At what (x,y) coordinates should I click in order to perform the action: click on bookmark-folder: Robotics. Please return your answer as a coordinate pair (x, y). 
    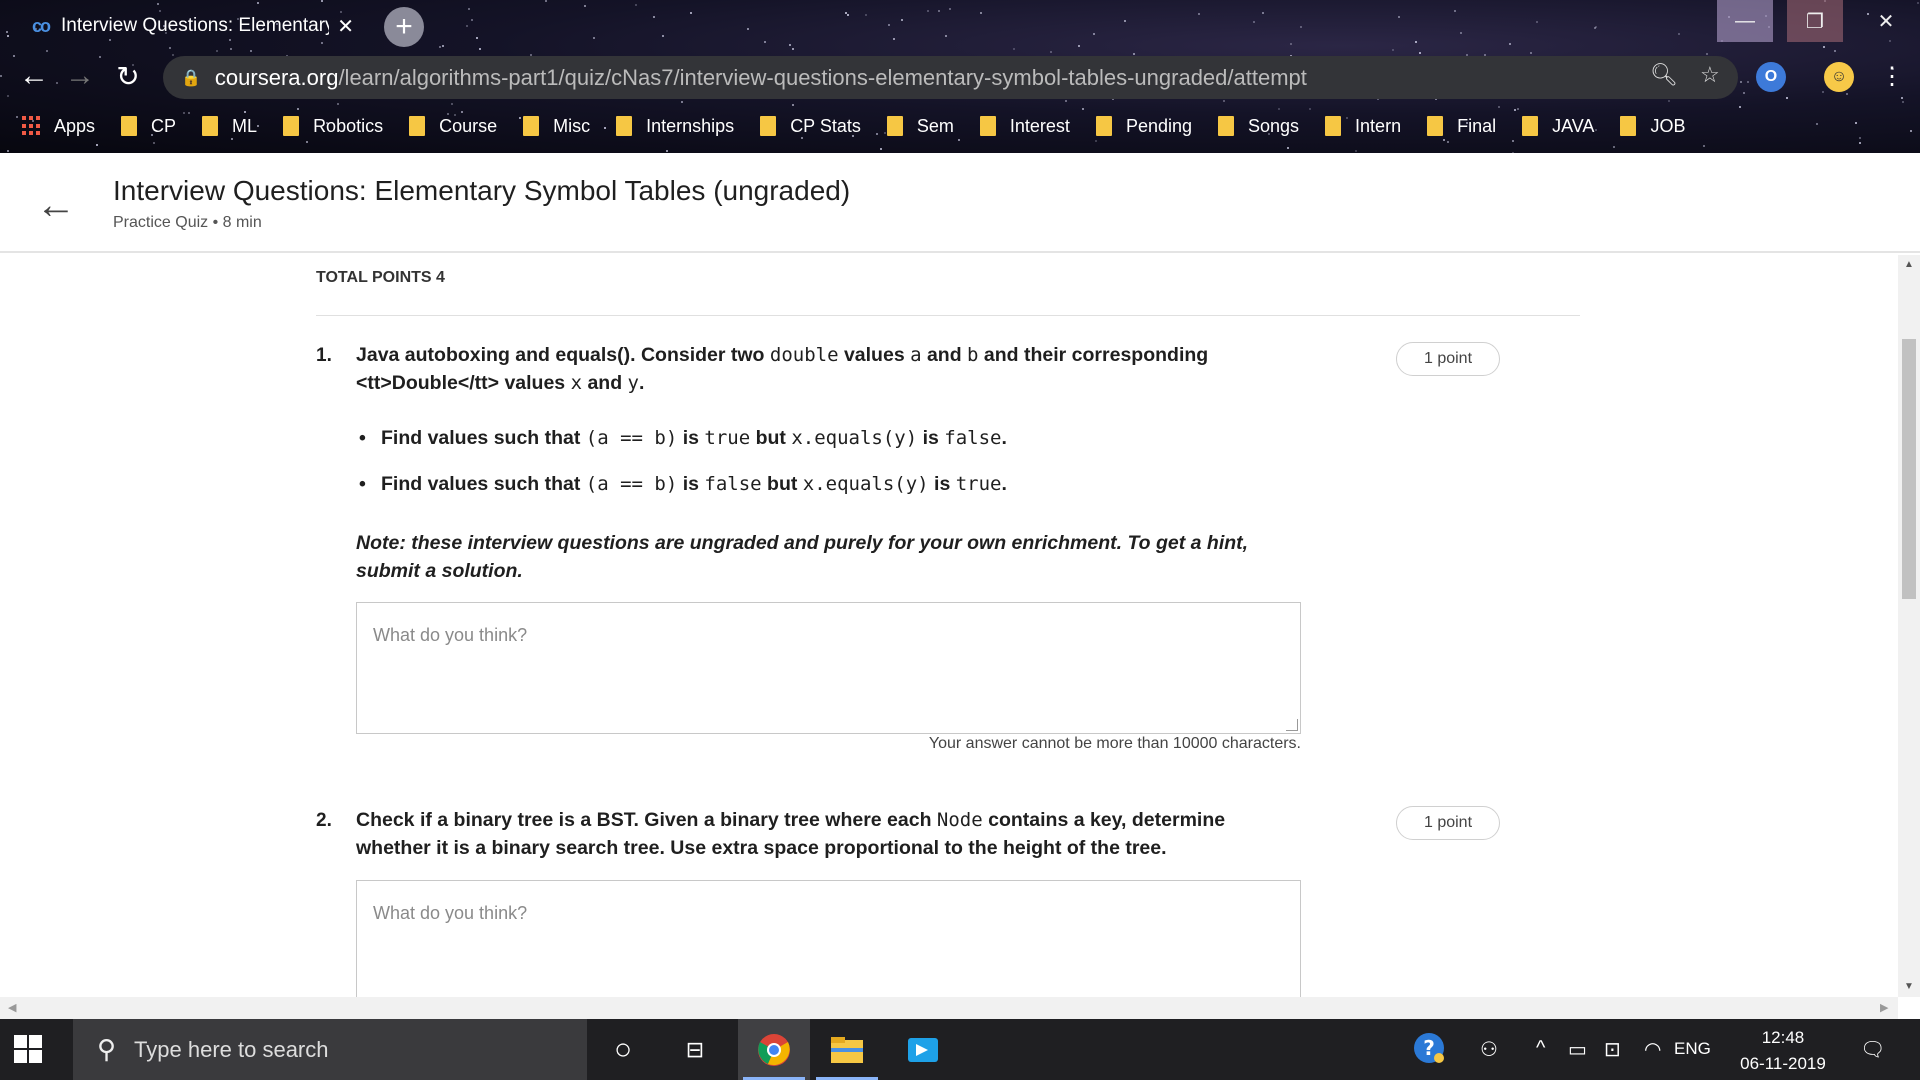
    Looking at the image, I should click on (333, 126).